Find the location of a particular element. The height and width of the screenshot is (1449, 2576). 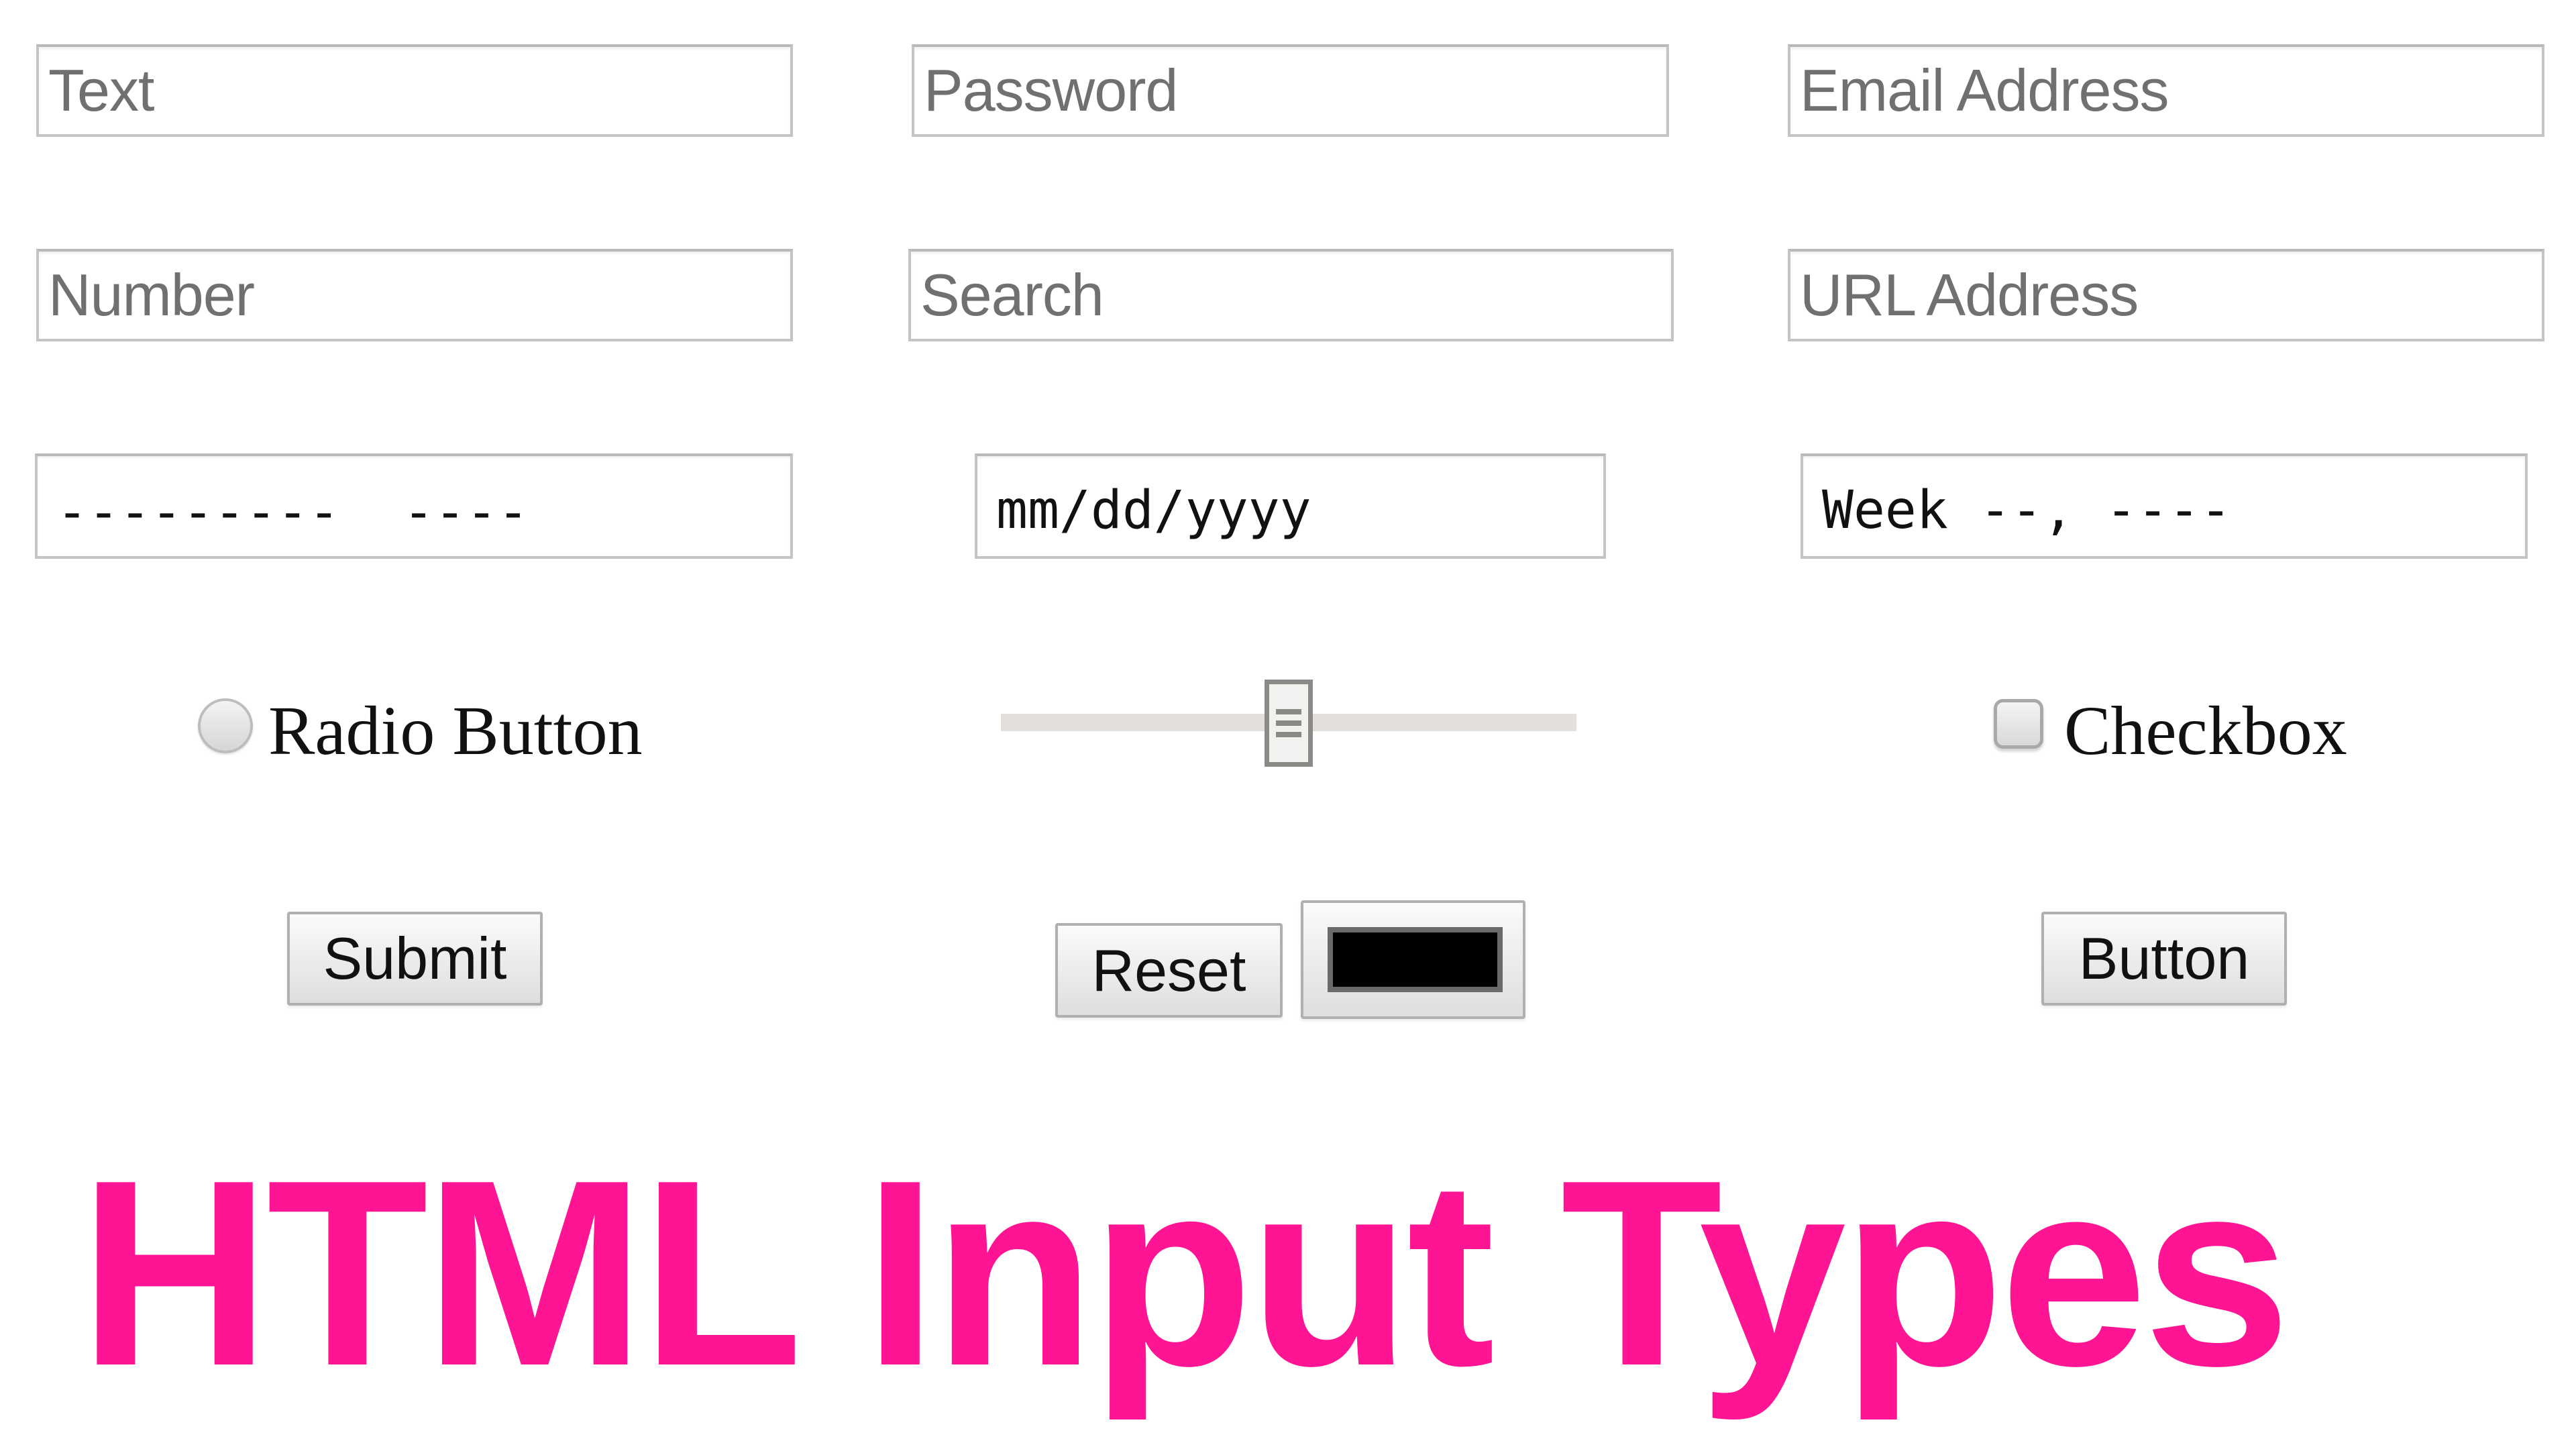

reset-button-label: Reset is located at coordinates (1168, 970).